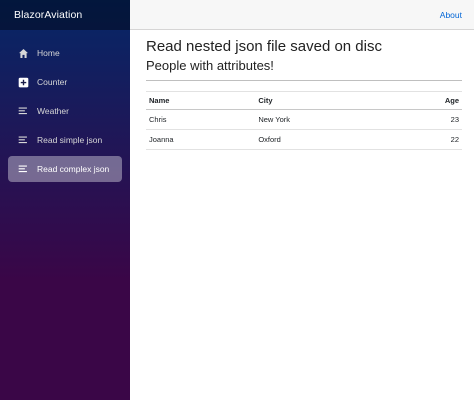  I want to click on sidebar-item-home: Home, so click(65, 53).